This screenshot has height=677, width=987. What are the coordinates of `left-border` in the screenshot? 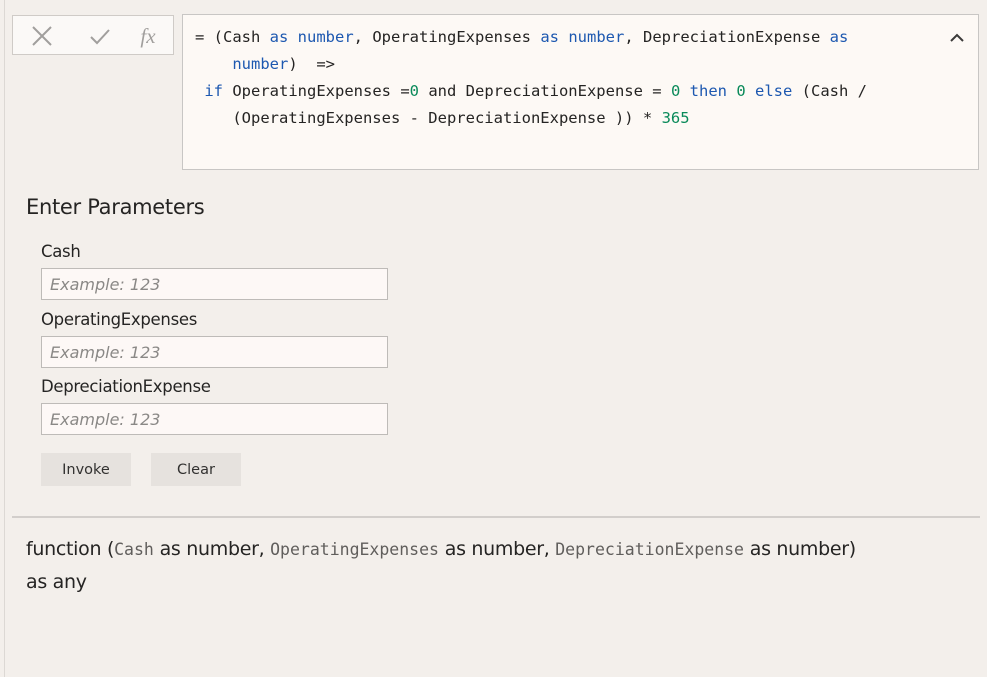 It's located at (4, 338).